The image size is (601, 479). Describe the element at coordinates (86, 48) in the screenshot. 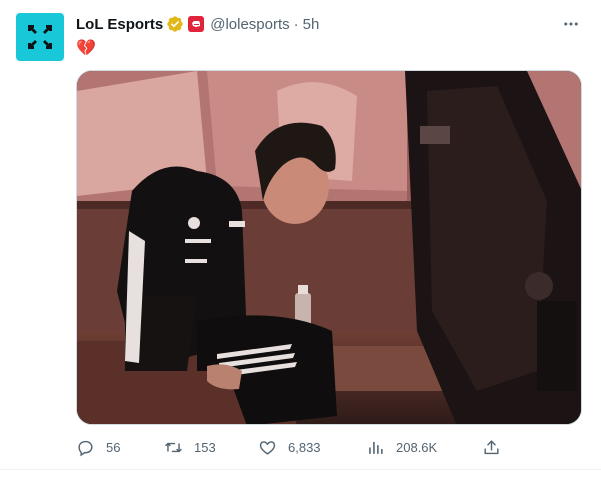

I see `tweet-text: 💔` at that location.